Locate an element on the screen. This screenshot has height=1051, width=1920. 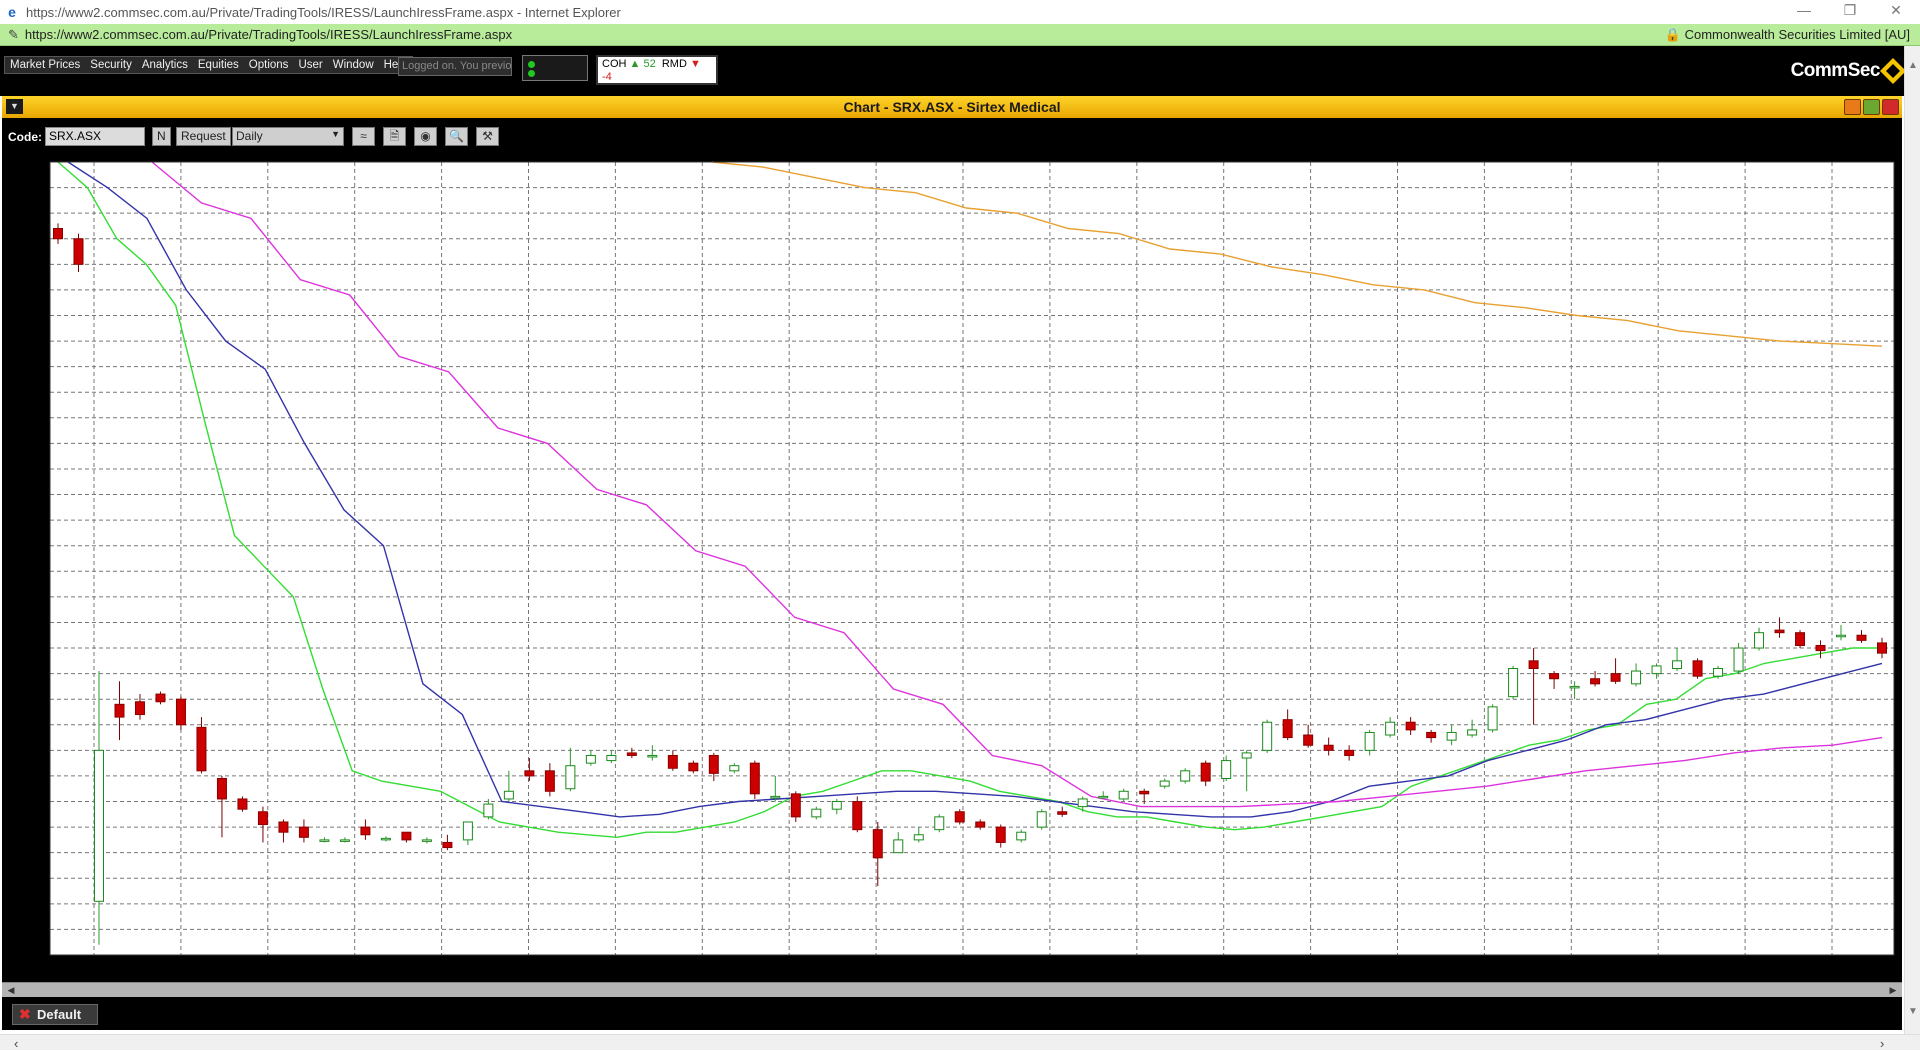
x-tick-label: 17-Mar-2017 is located at coordinates (1611, 970).